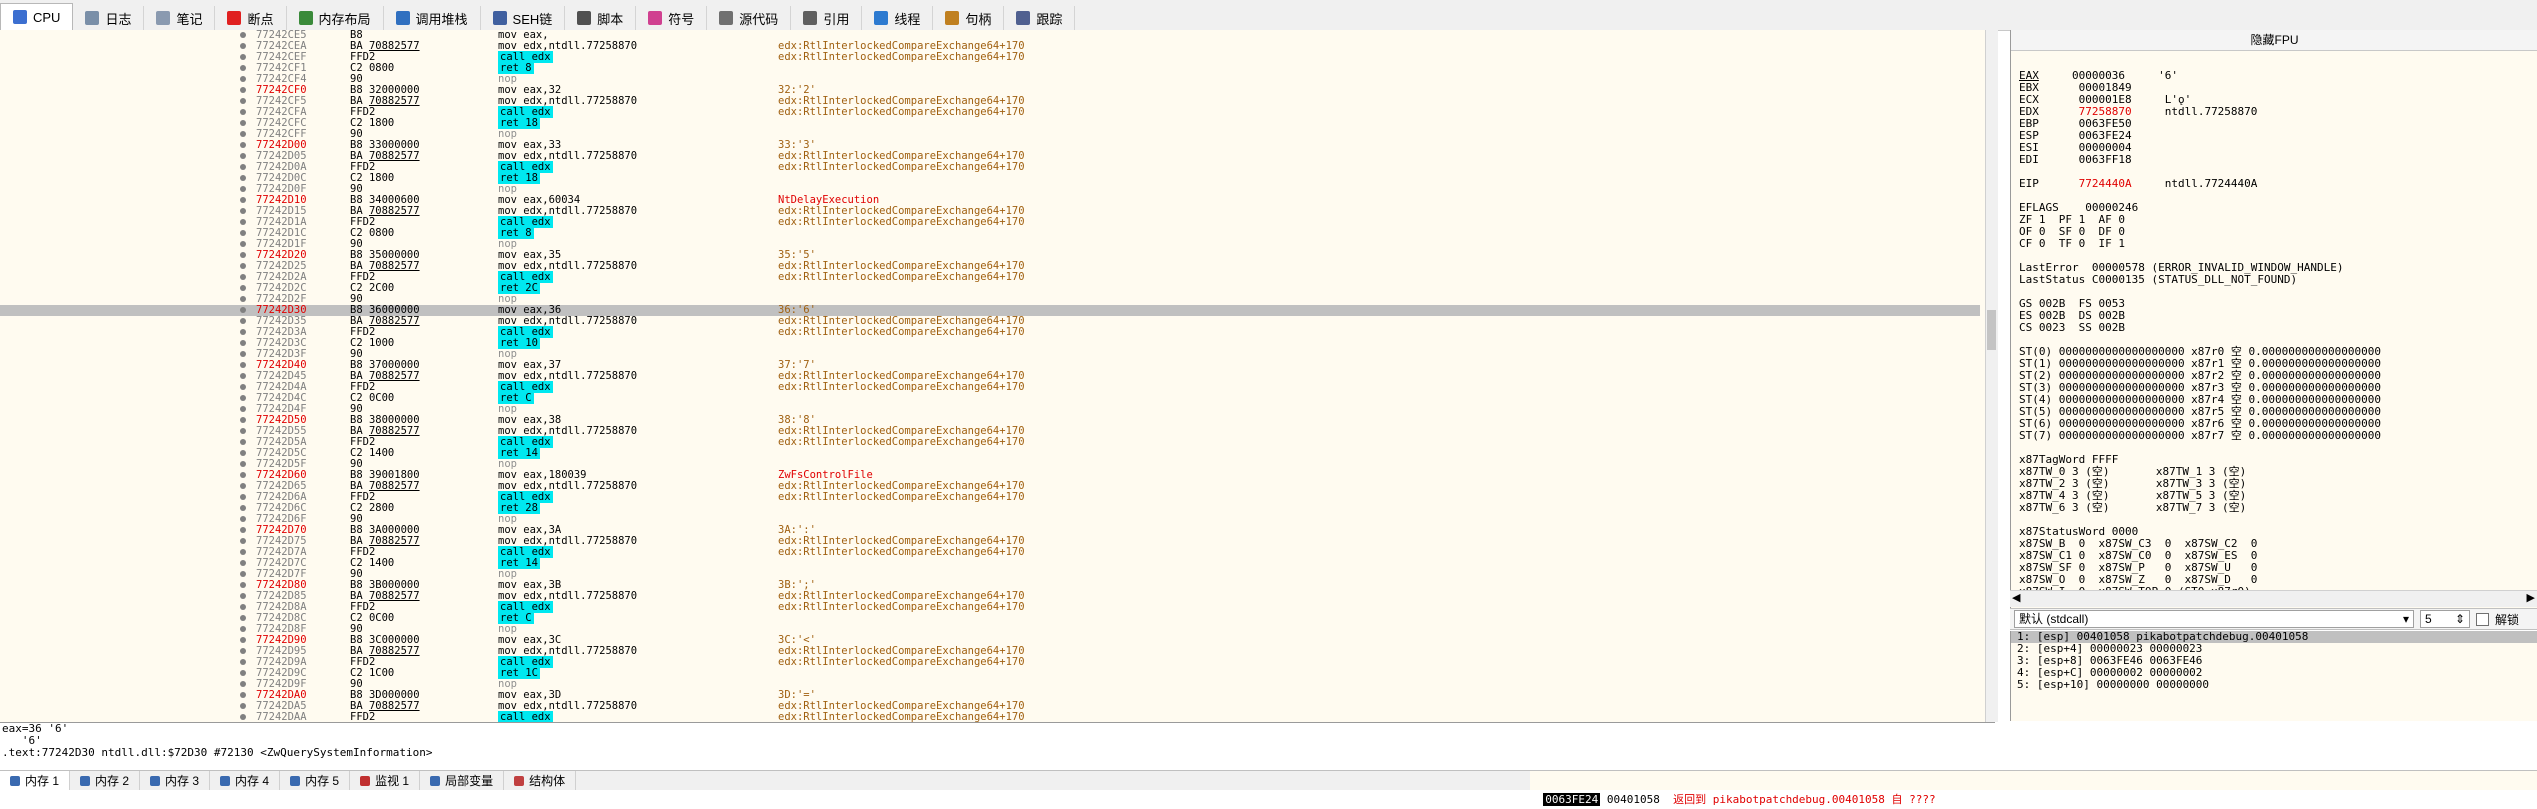 The height and width of the screenshot is (809, 2537). I want to click on disassembly-scrollbar, so click(1991, 376).